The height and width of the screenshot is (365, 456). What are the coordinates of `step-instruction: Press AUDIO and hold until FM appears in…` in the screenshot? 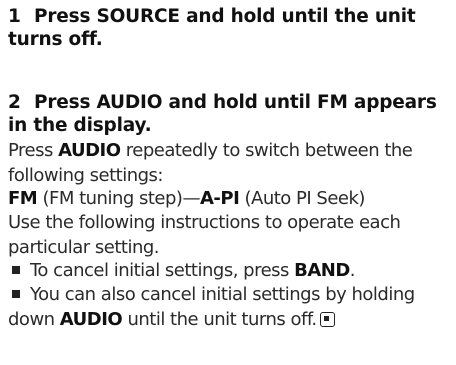 It's located at (222, 114).